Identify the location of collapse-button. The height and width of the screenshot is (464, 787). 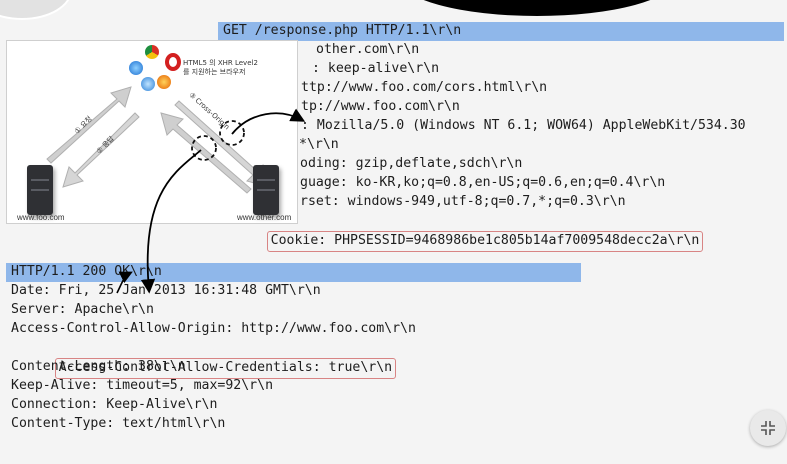
(768, 428).